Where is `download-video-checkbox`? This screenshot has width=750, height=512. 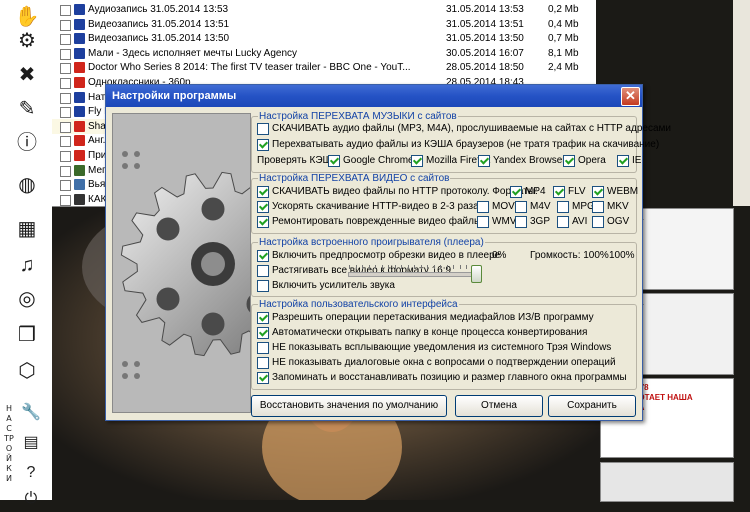
download-video-checkbox is located at coordinates (263, 192).